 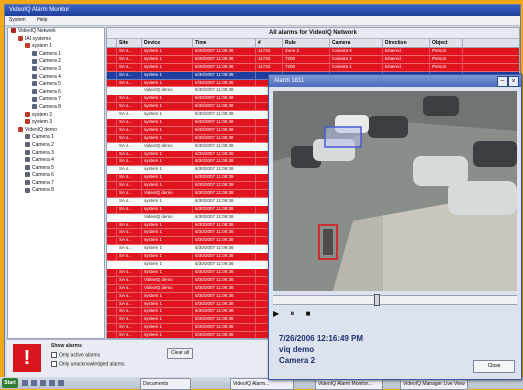 What do you see at coordinates (56, 116) in the screenshot?
I see `tree-item: system 2` at bounding box center [56, 116].